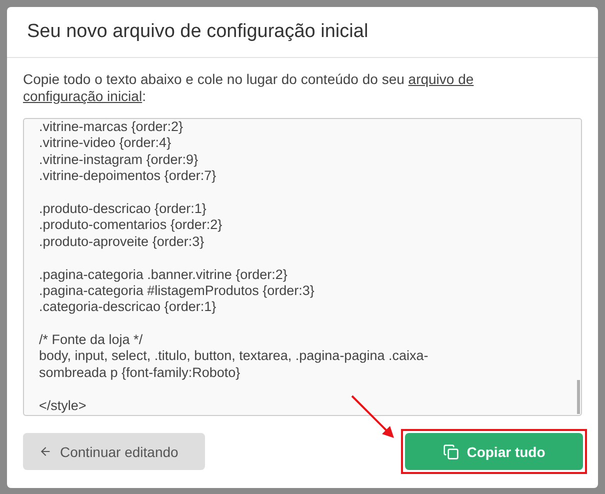 The width and height of the screenshot is (605, 494). Describe the element at coordinates (128, 176) in the screenshot. I see `code-line: .vitrine-depoimentos {order:7}` at that location.